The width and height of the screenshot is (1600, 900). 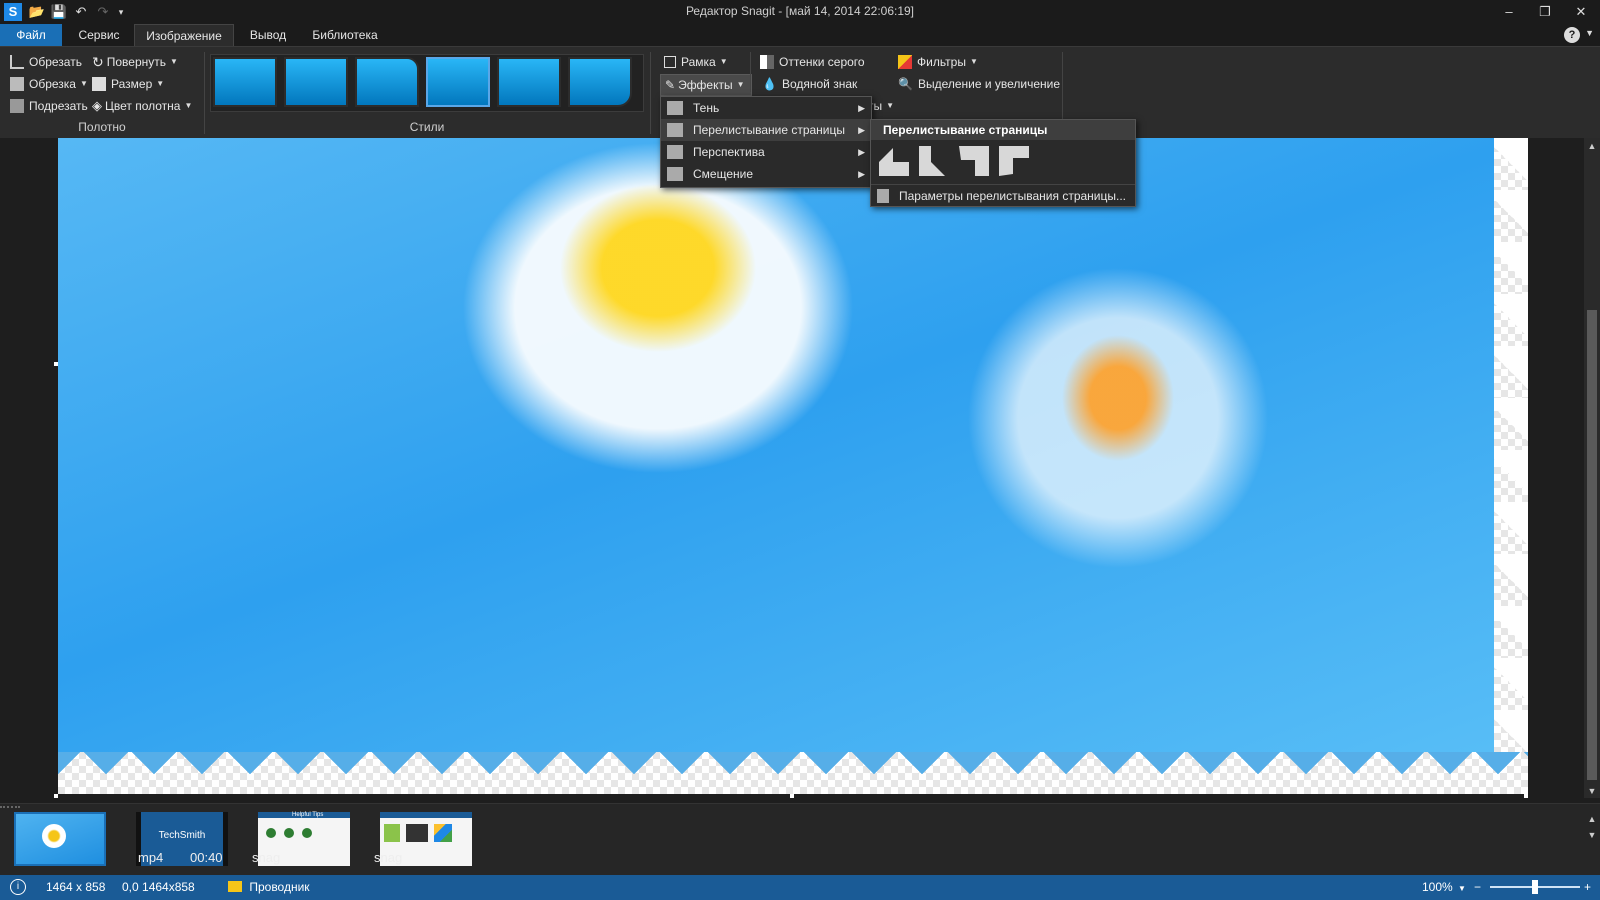 What do you see at coordinates (1581, 12) in the screenshot?
I see `close-button: ✕` at bounding box center [1581, 12].